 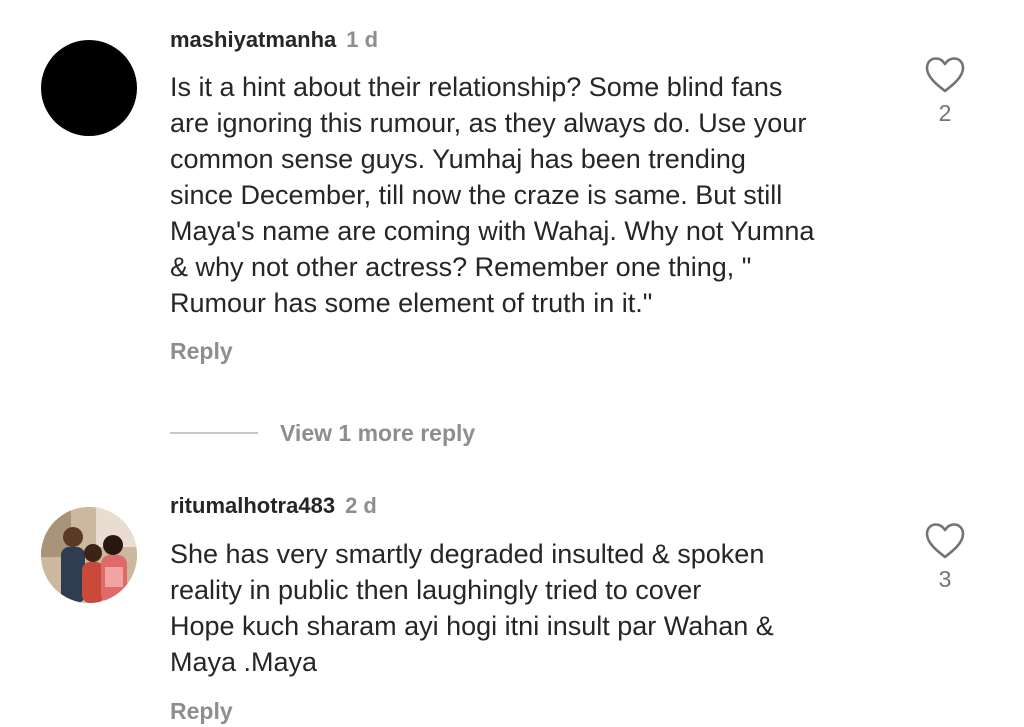 I want to click on view-more-replies-button: View 1 more reply, so click(x=322, y=433).